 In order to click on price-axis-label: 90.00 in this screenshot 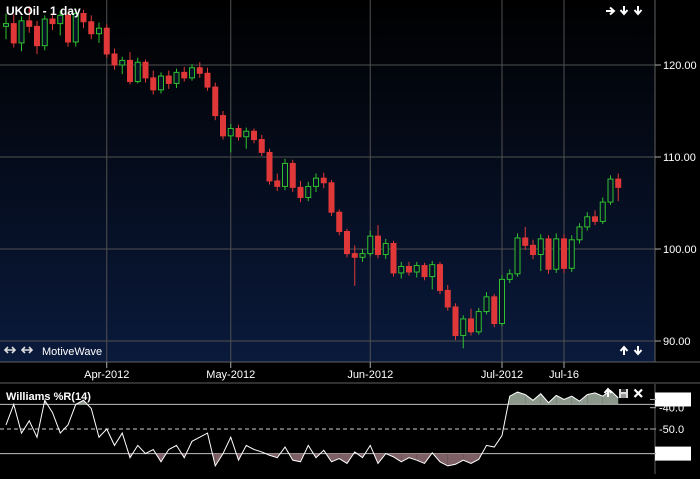, I will do `click(677, 342)`.